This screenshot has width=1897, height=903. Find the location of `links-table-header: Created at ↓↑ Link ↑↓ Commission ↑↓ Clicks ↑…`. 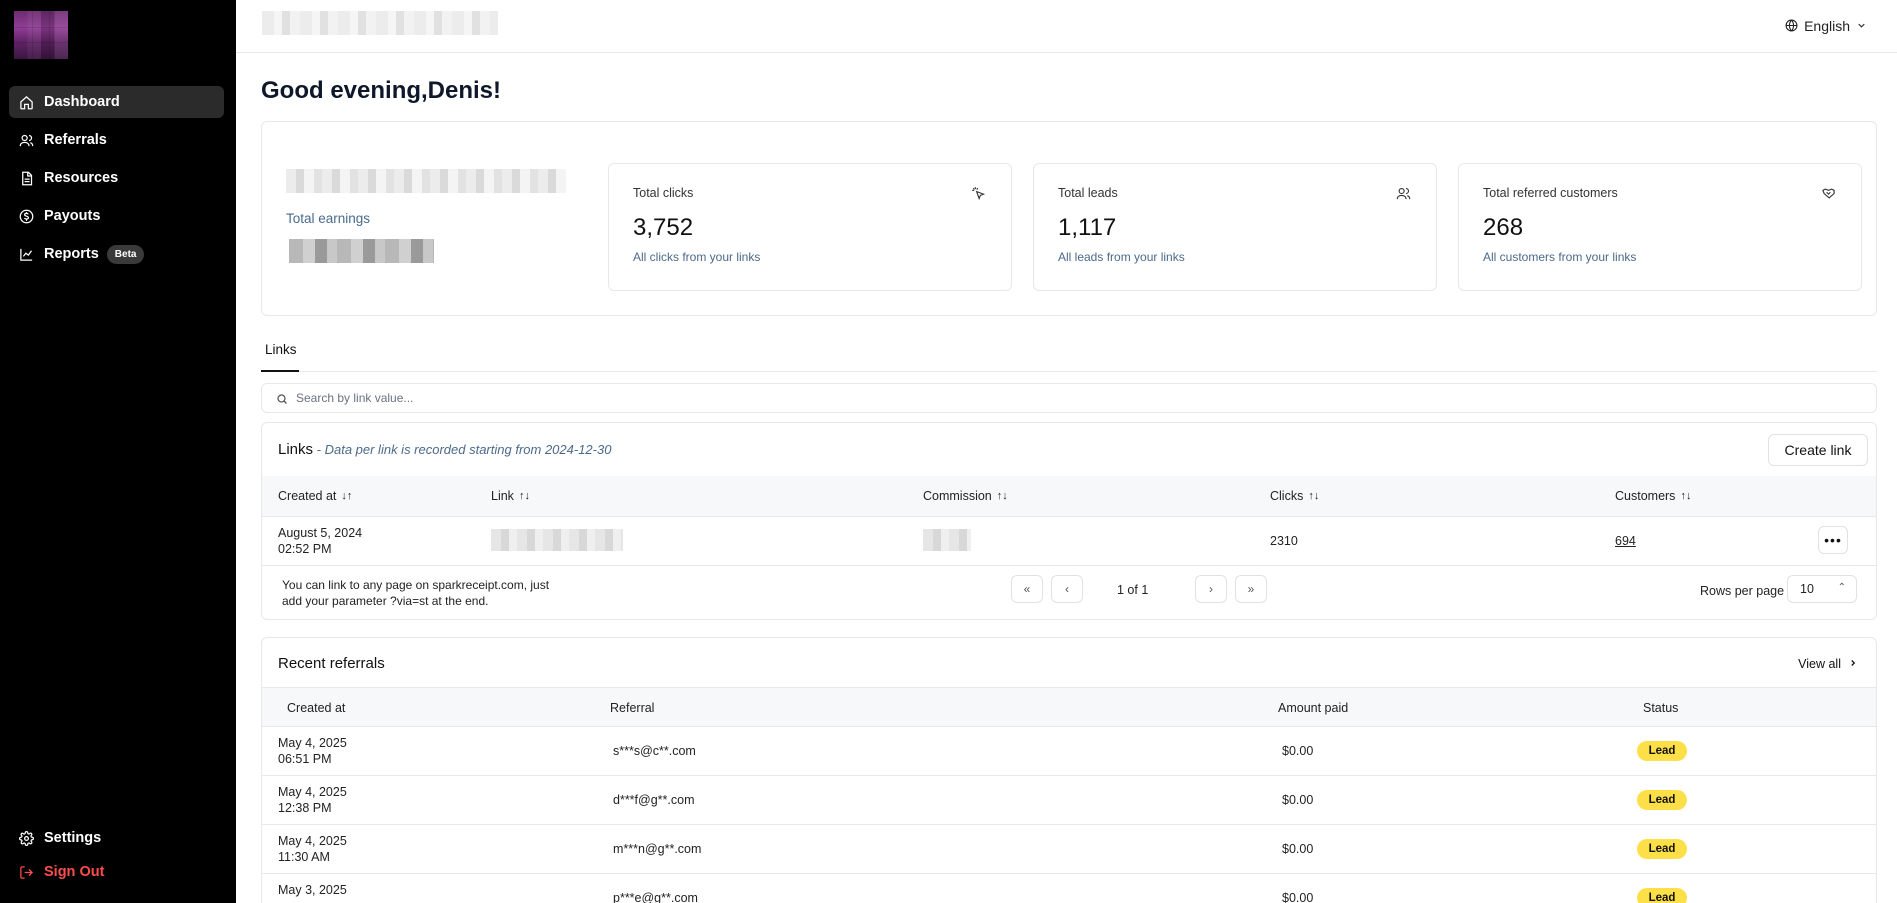

links-table-header: Created at ↓↑ Link ↑↓ Commission ↑↓ Clicks ↑… is located at coordinates (1069, 496).